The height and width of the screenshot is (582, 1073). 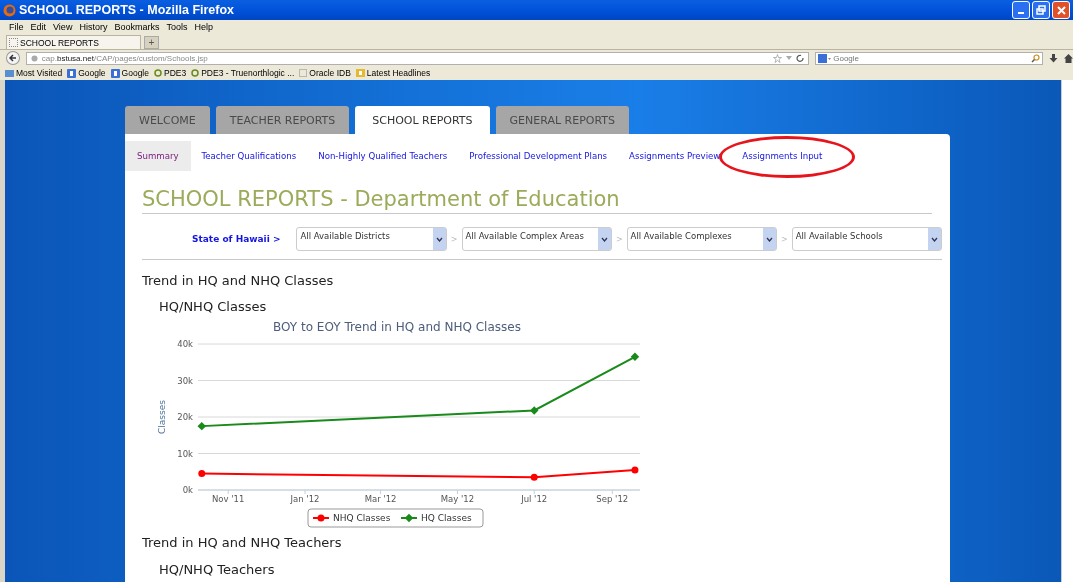 I want to click on filter-dropdown: All Available Districts, so click(x=371, y=239).